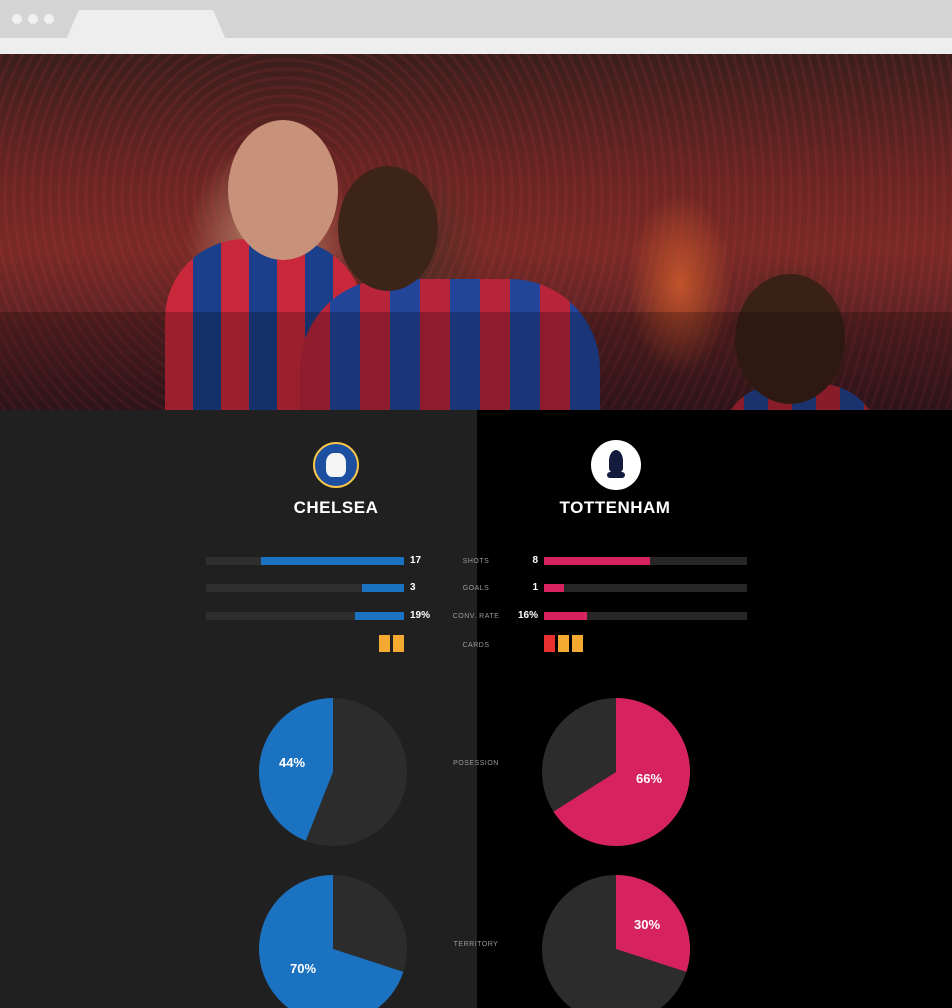 Image resolution: width=952 pixels, height=1008 pixels. Describe the element at coordinates (292, 762) in the screenshot. I see `left-possession-value: 44%` at that location.